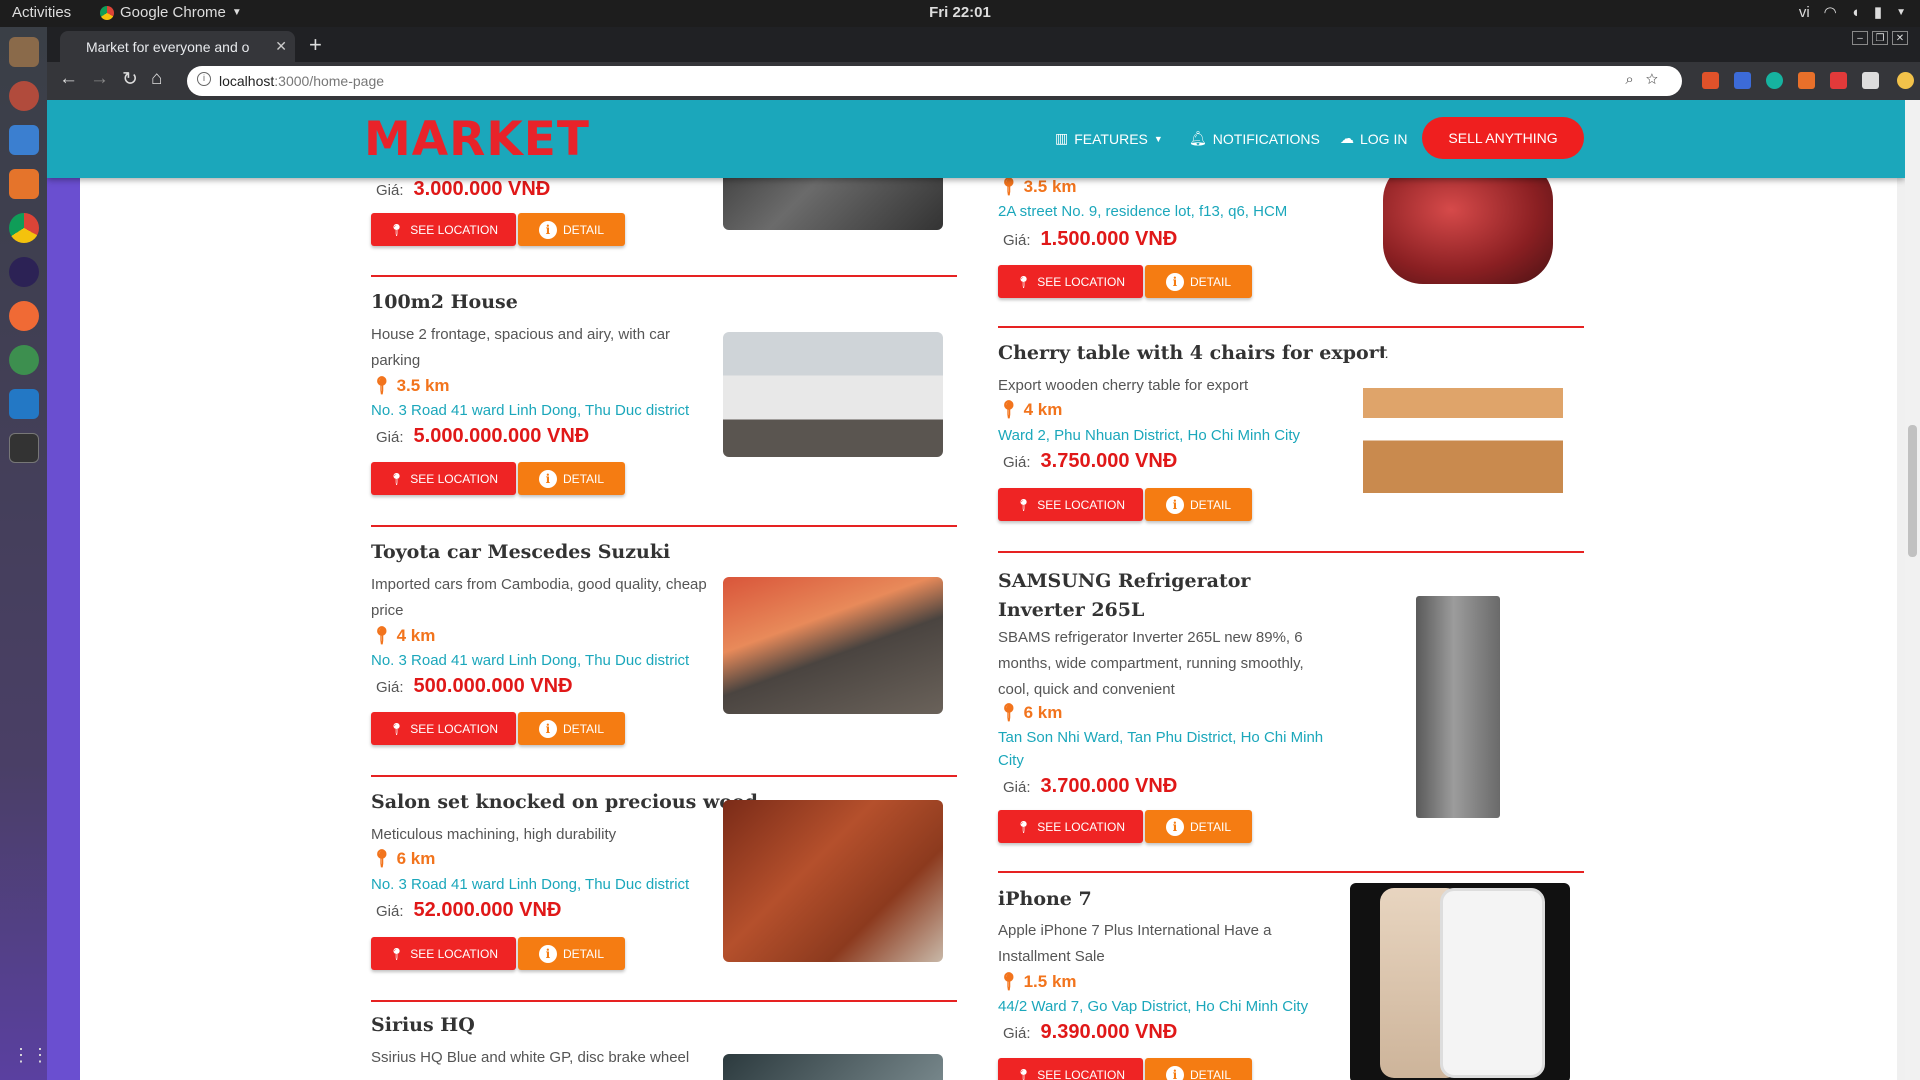 The height and width of the screenshot is (1080, 1920). Describe the element at coordinates (833, 394) in the screenshot. I see `house-image` at that location.